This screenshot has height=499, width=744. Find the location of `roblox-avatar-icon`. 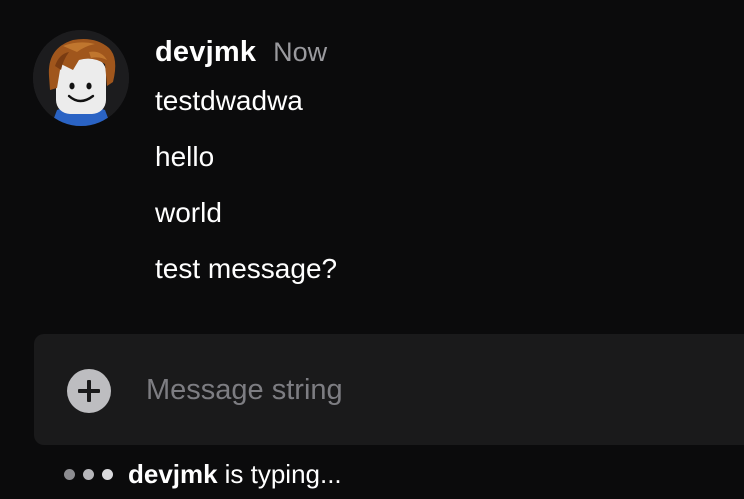

roblox-avatar-icon is located at coordinates (81, 78).